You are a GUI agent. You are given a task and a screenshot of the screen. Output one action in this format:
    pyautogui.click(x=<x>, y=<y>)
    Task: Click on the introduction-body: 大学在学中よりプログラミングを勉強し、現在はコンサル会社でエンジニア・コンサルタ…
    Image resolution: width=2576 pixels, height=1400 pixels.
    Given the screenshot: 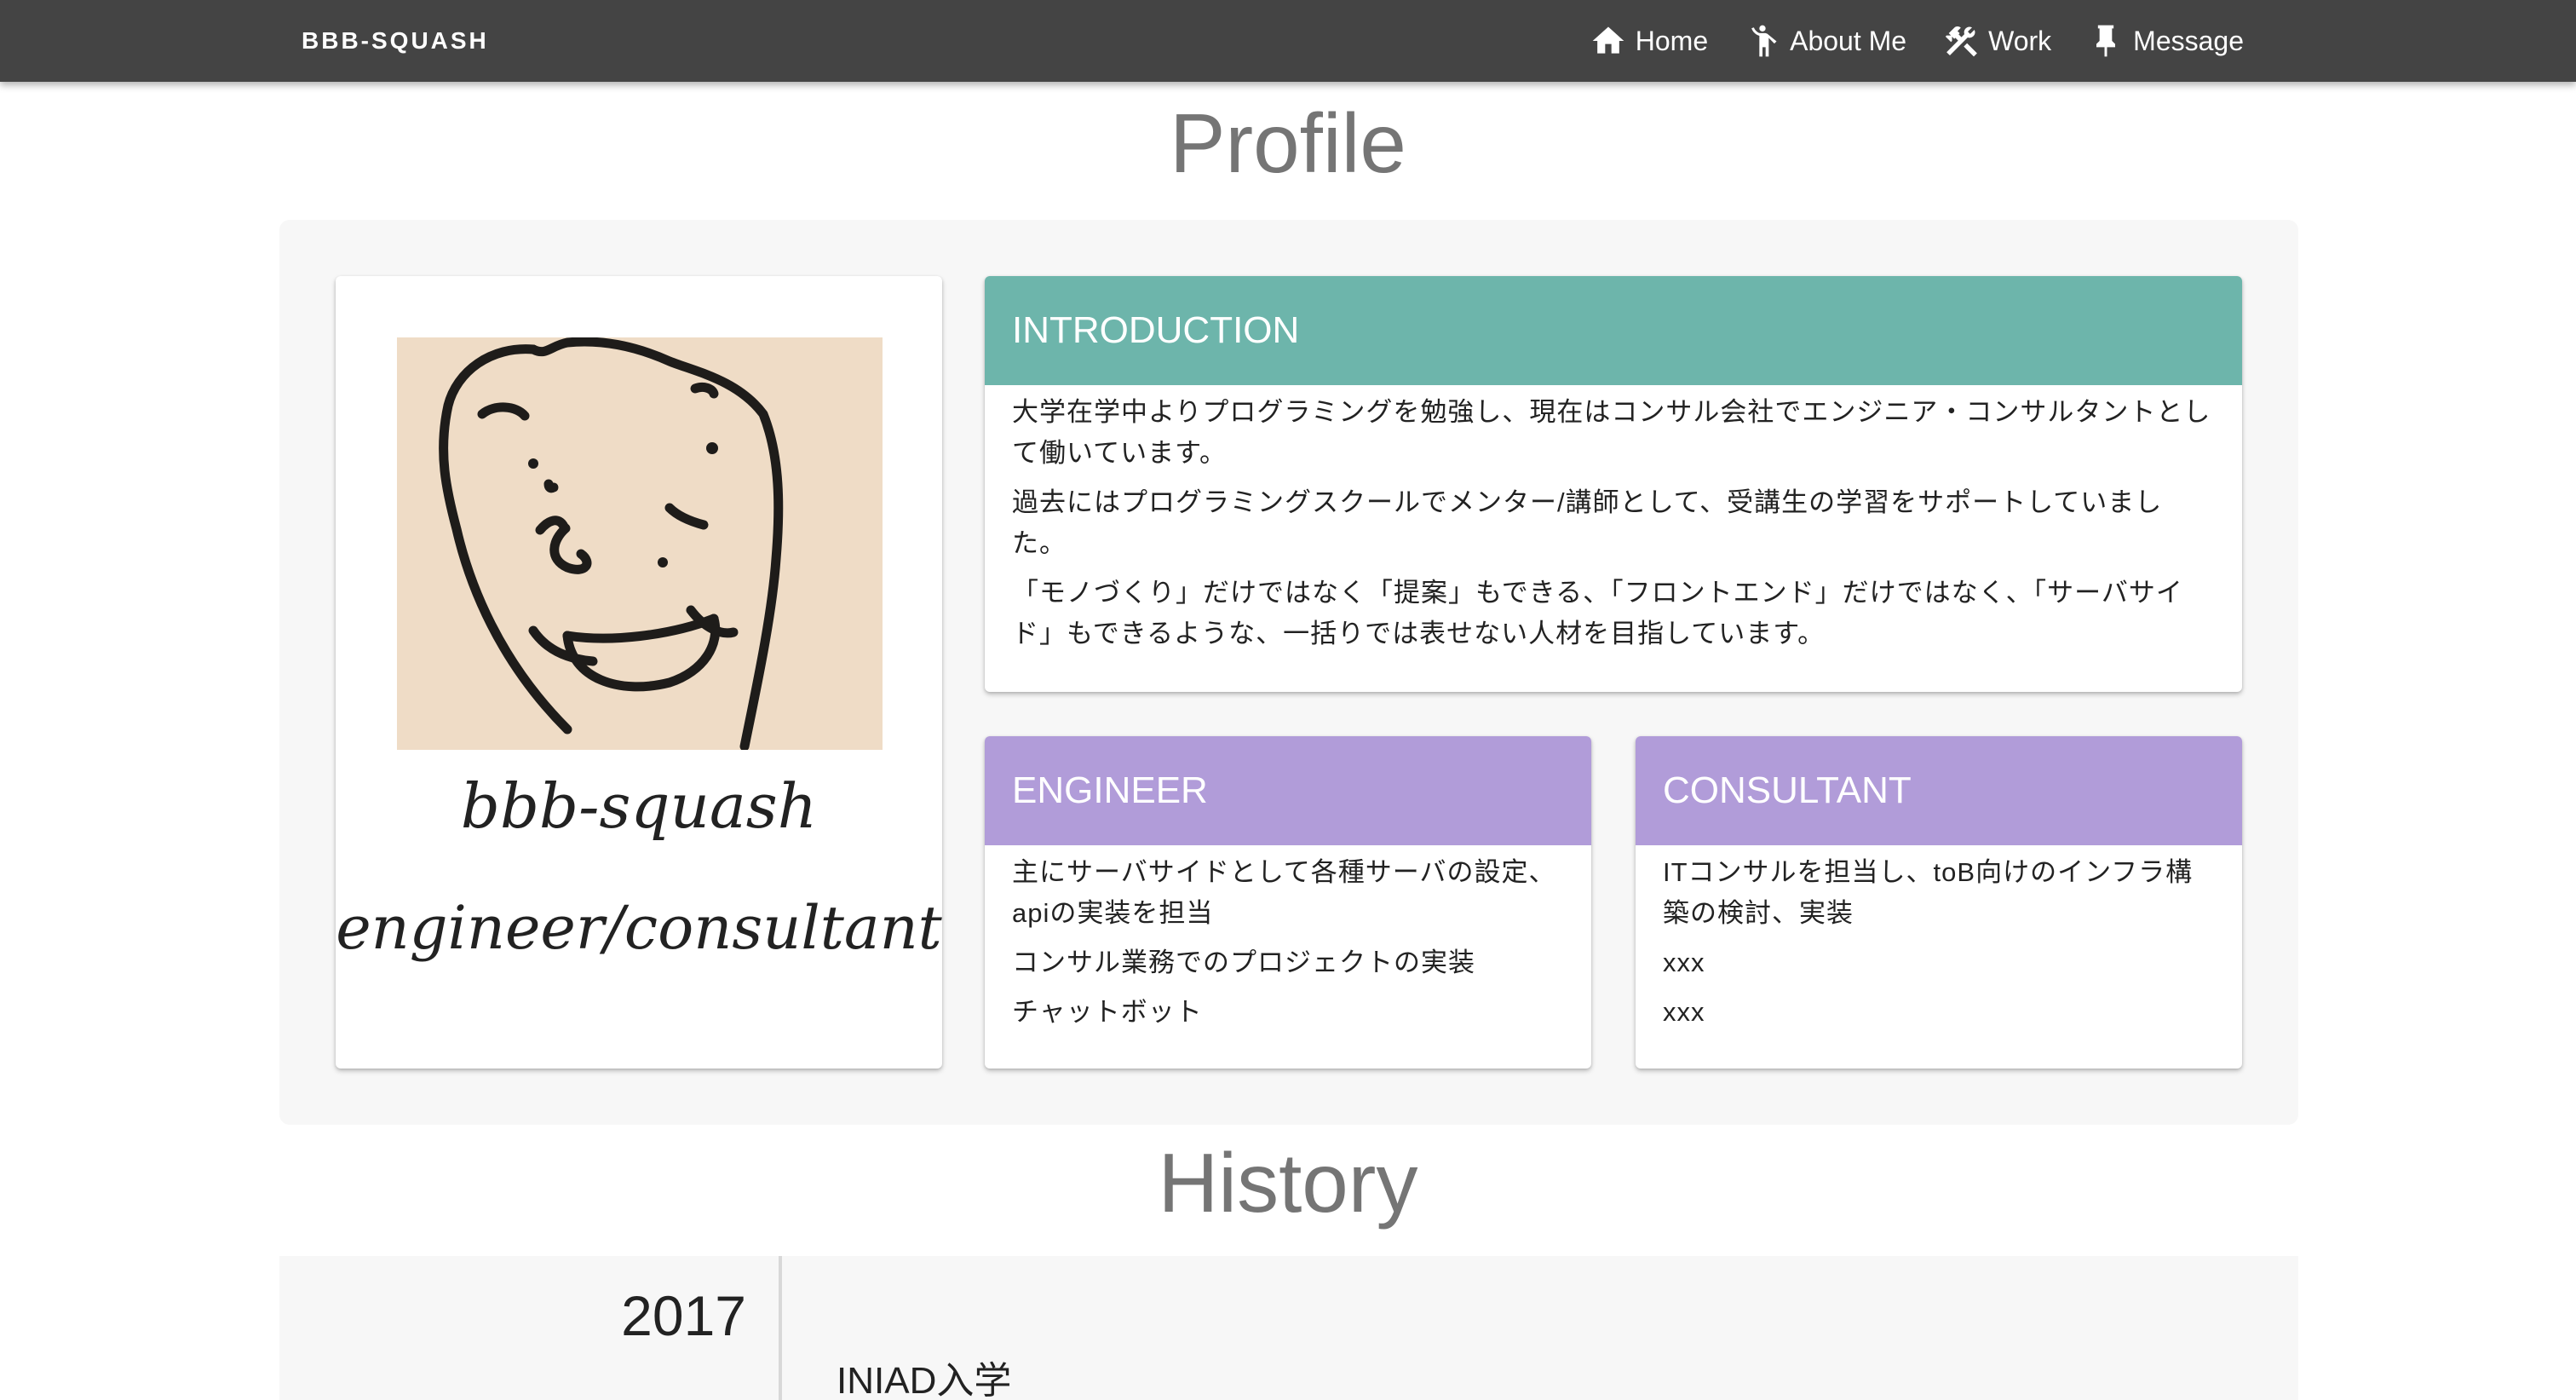 What is the action you would take?
    pyautogui.click(x=1613, y=519)
    